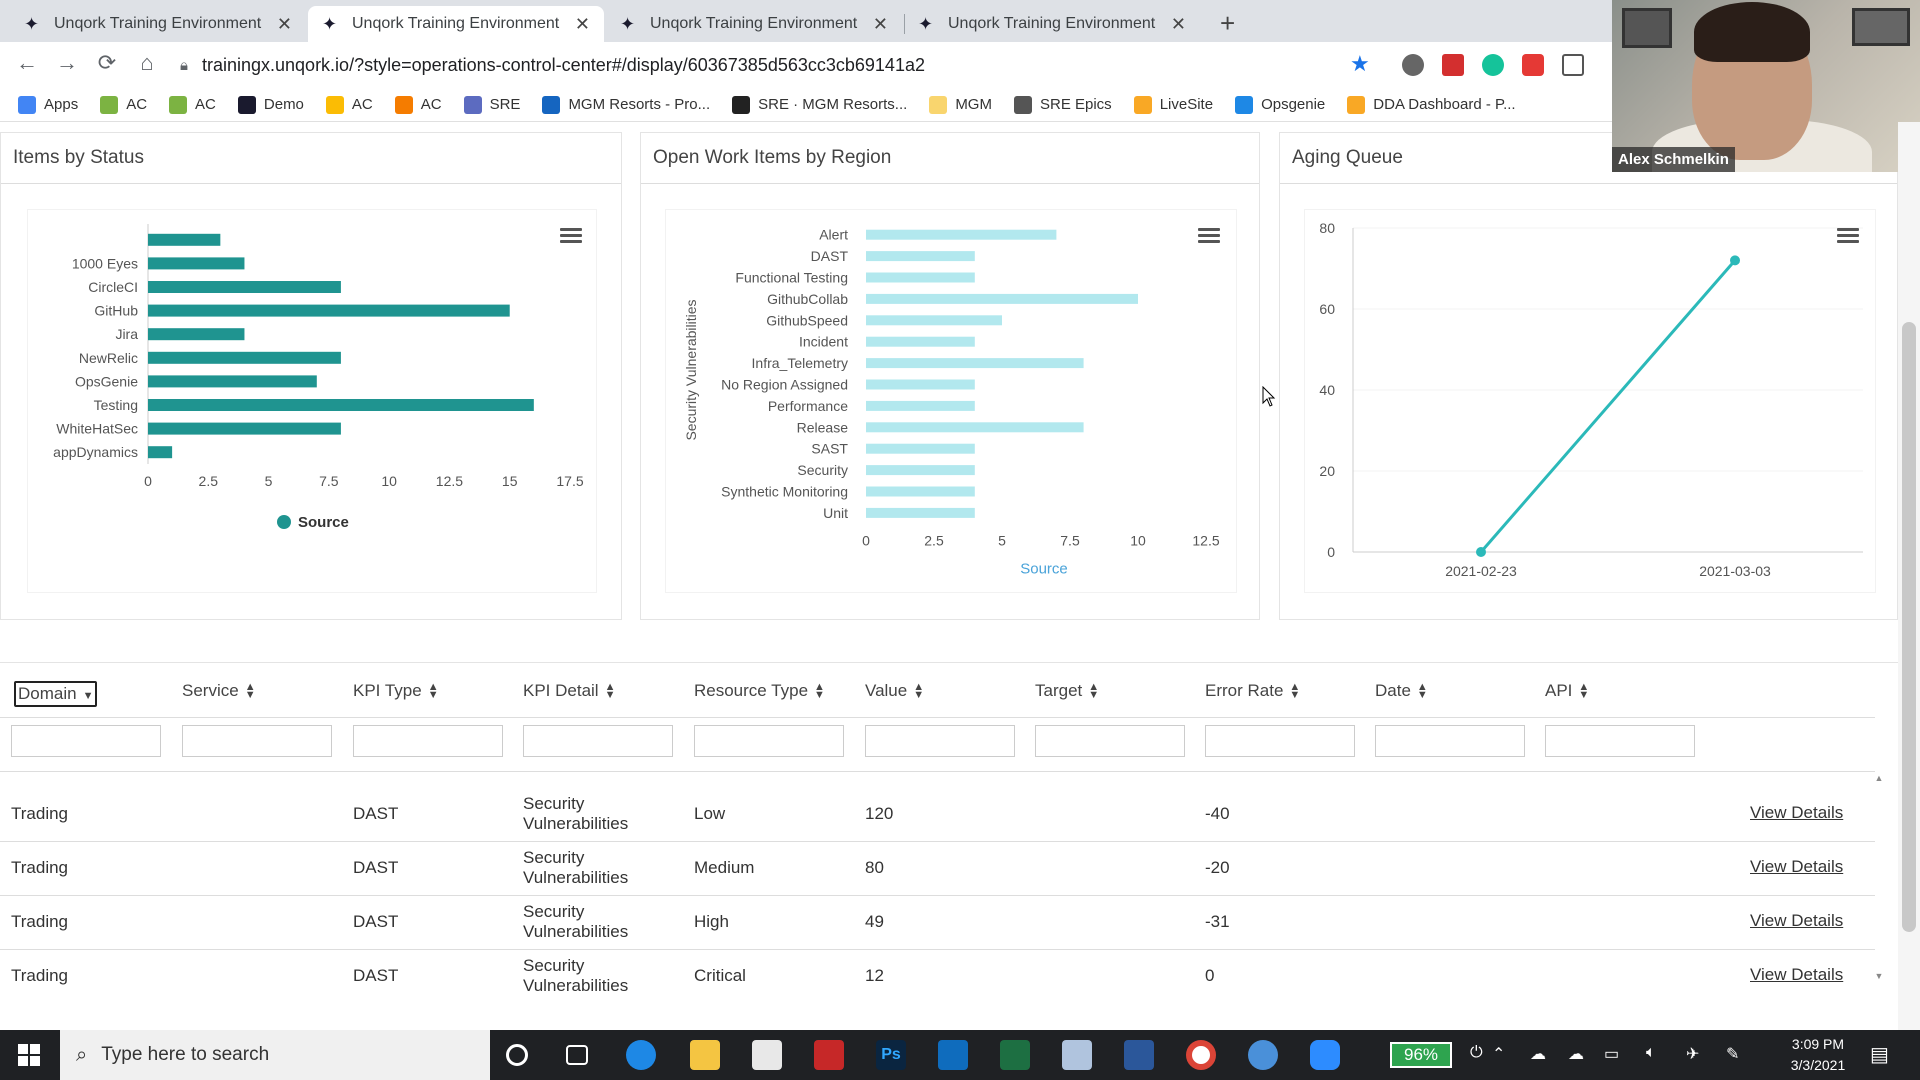 The width and height of the screenshot is (1920, 1080). What do you see at coordinates (1651, 1053) in the screenshot?
I see `volume-icon: 🔈︎` at bounding box center [1651, 1053].